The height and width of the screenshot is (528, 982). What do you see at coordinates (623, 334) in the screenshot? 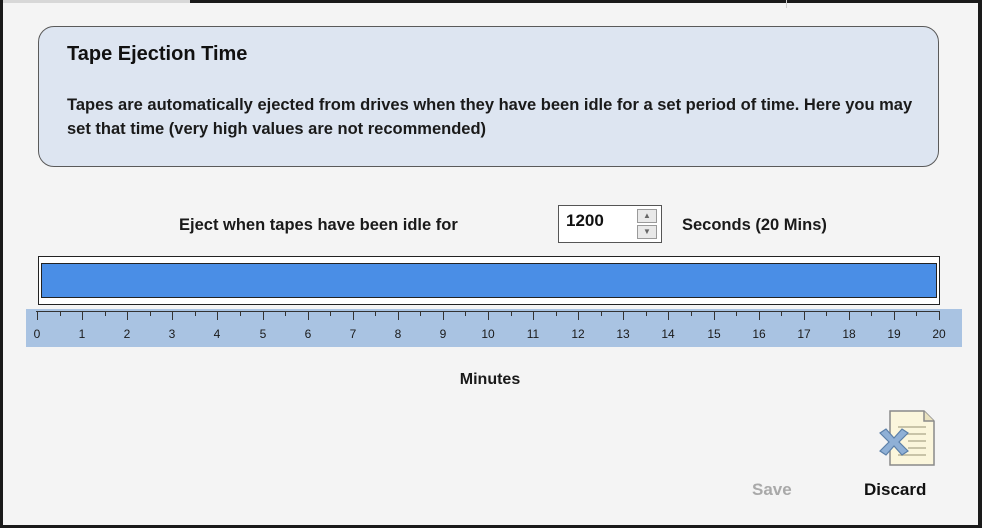
I see `tick-label: 13` at bounding box center [623, 334].